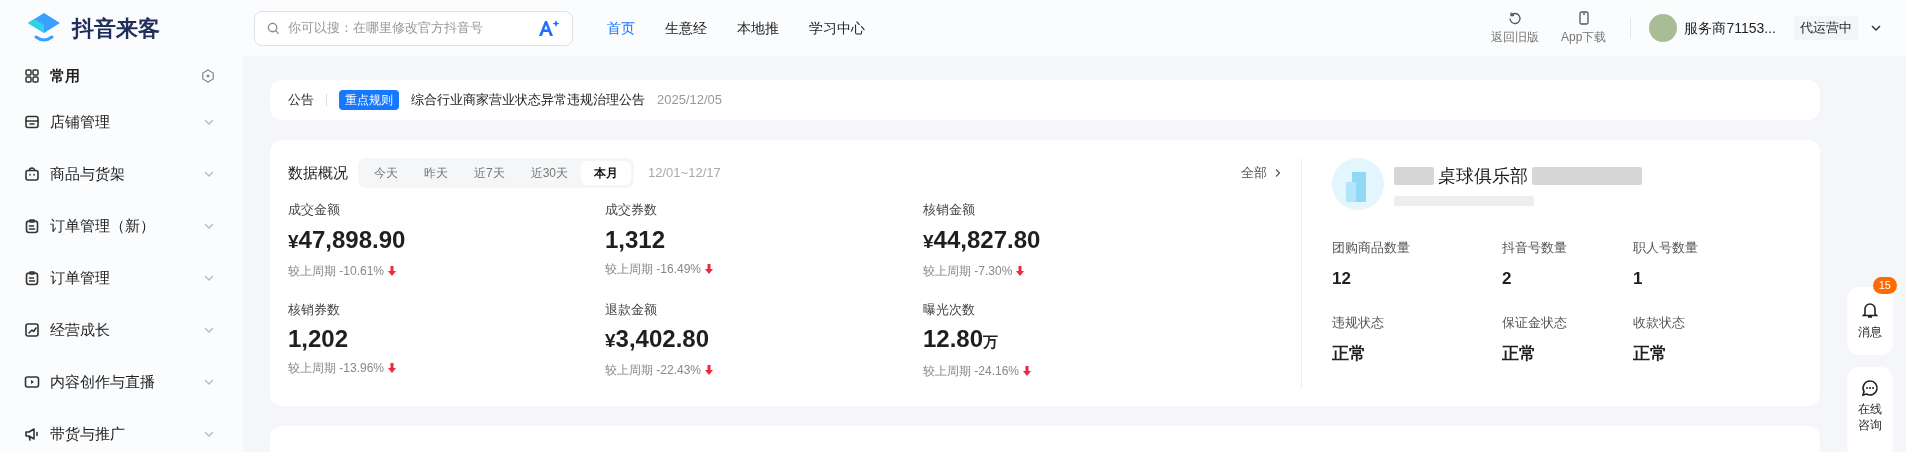  What do you see at coordinates (121, 434) in the screenshot?
I see `sidebar-item: 带货与推广` at bounding box center [121, 434].